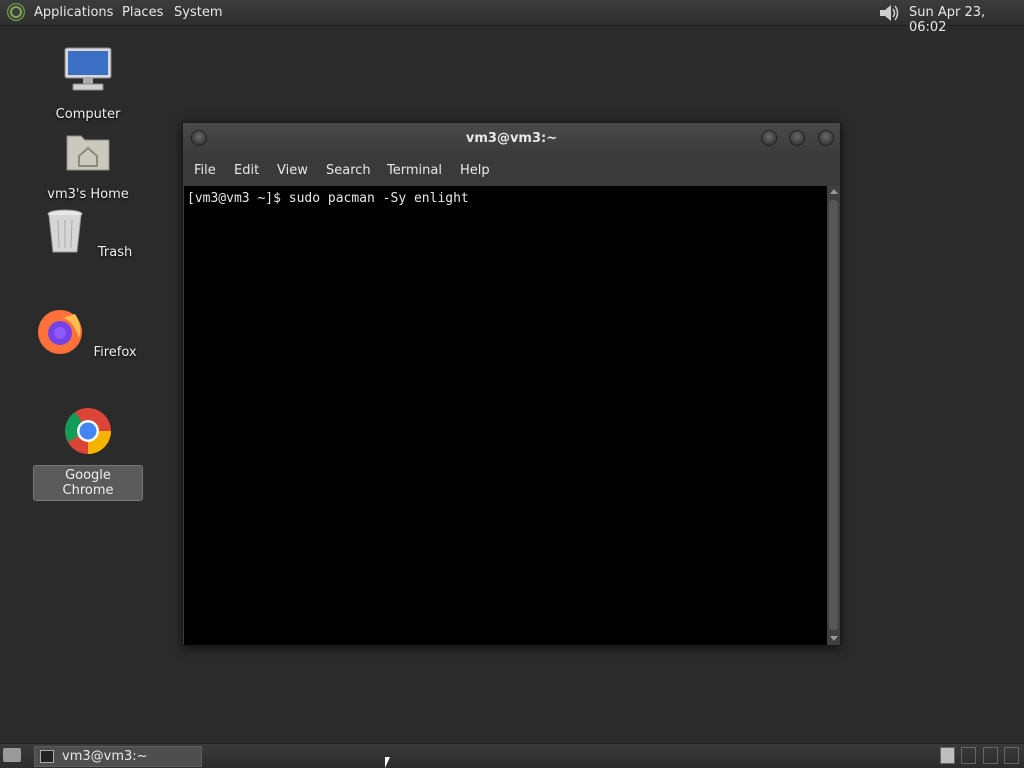 Image resolution: width=1024 pixels, height=768 pixels. Describe the element at coordinates (475, 170) in the screenshot. I see `menu-help: Help` at that location.